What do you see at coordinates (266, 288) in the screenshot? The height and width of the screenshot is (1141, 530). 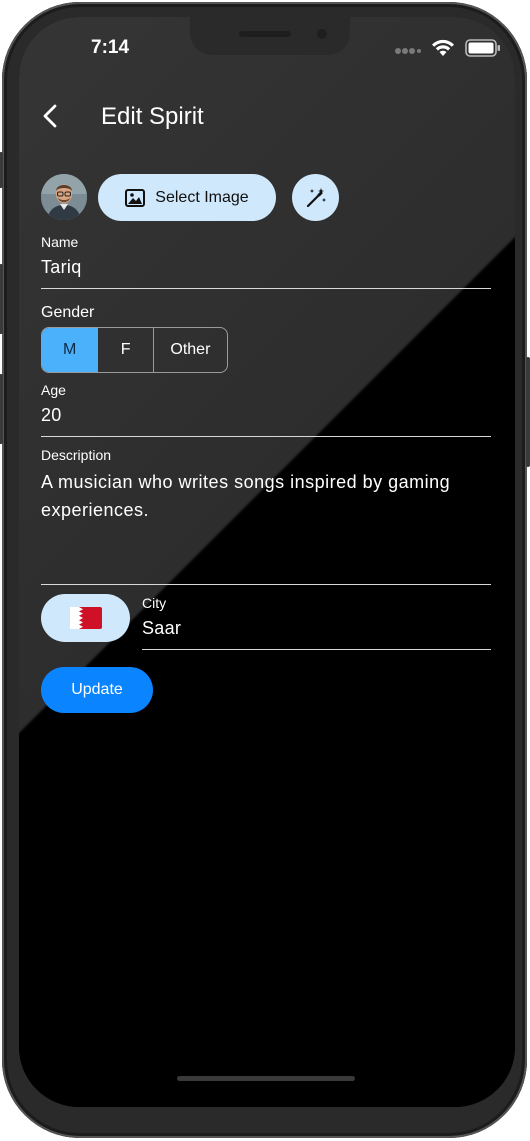 I see `name-underline` at bounding box center [266, 288].